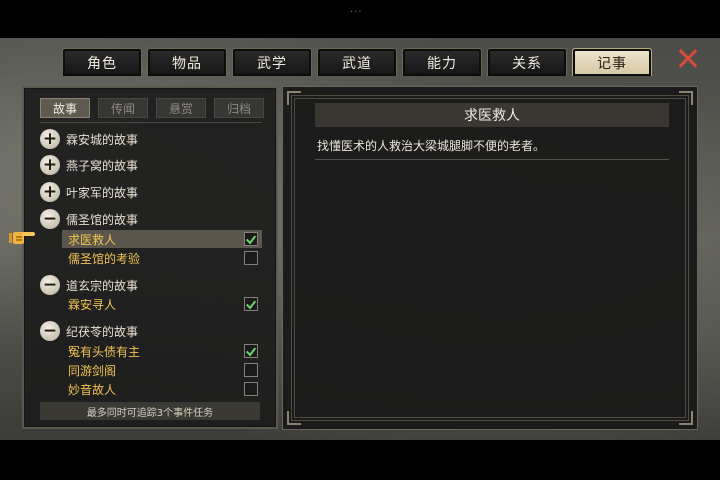  What do you see at coordinates (162, 389) in the screenshot?
I see `quest-item-old-friend: 妙音故人` at bounding box center [162, 389].